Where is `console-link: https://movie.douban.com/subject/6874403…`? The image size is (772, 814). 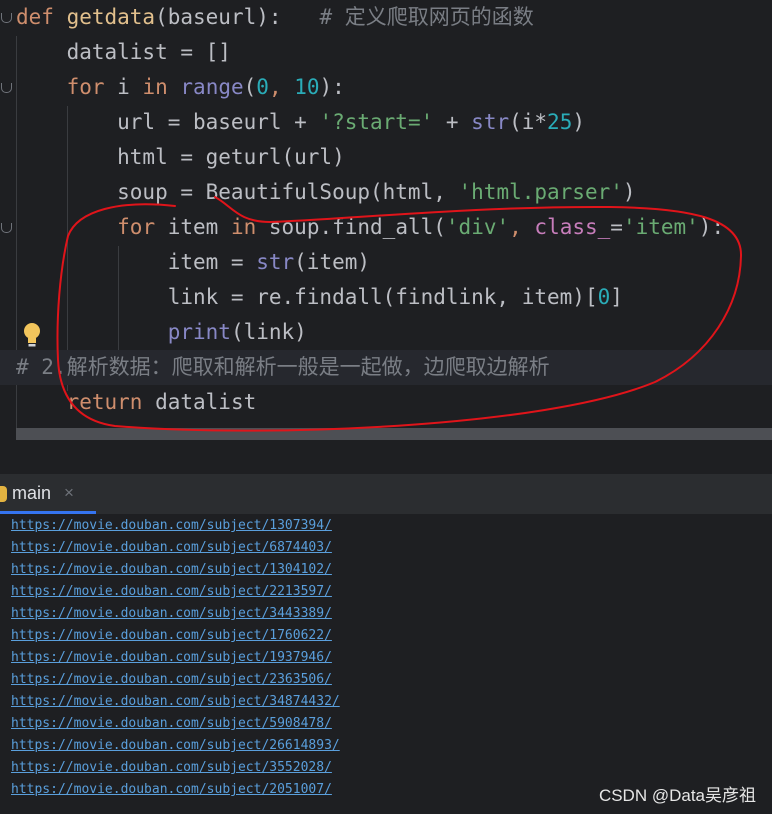
console-link: https://movie.douban.com/subject/6874403… is located at coordinates (171, 548).